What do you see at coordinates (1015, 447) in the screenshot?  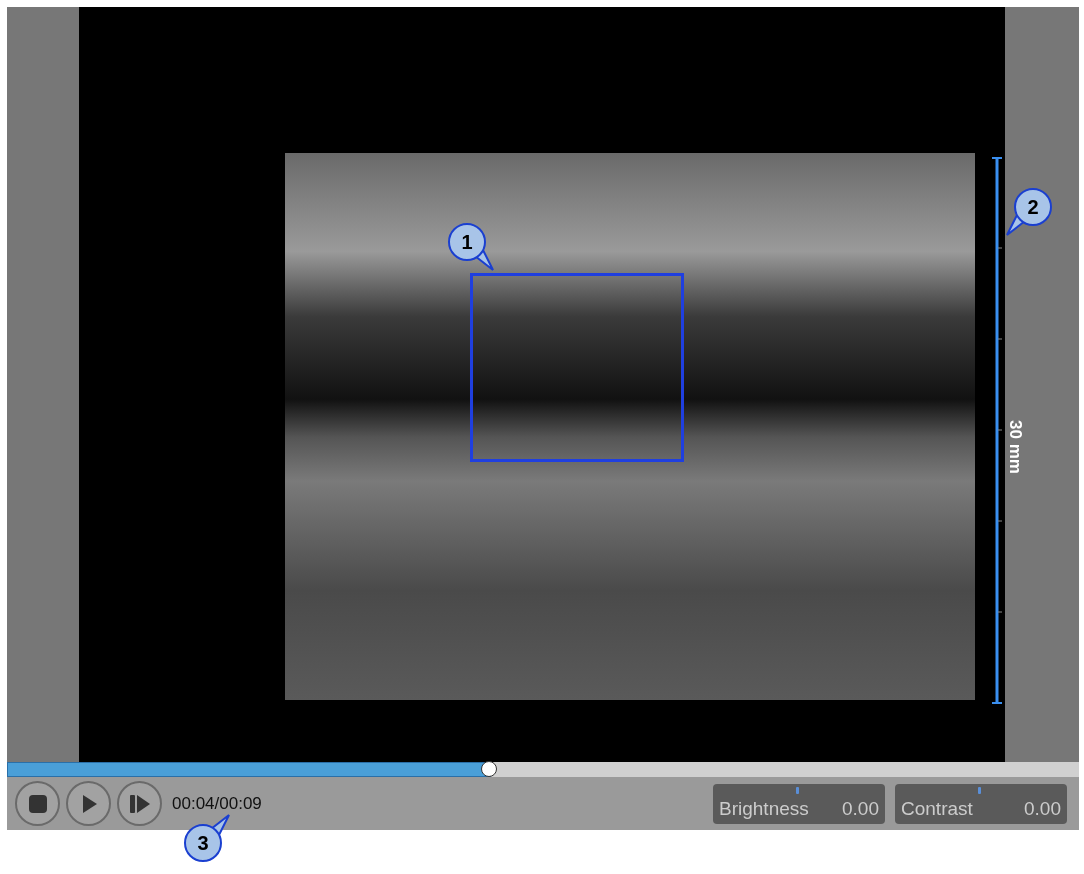 I see `scale-label: 30 mm` at bounding box center [1015, 447].